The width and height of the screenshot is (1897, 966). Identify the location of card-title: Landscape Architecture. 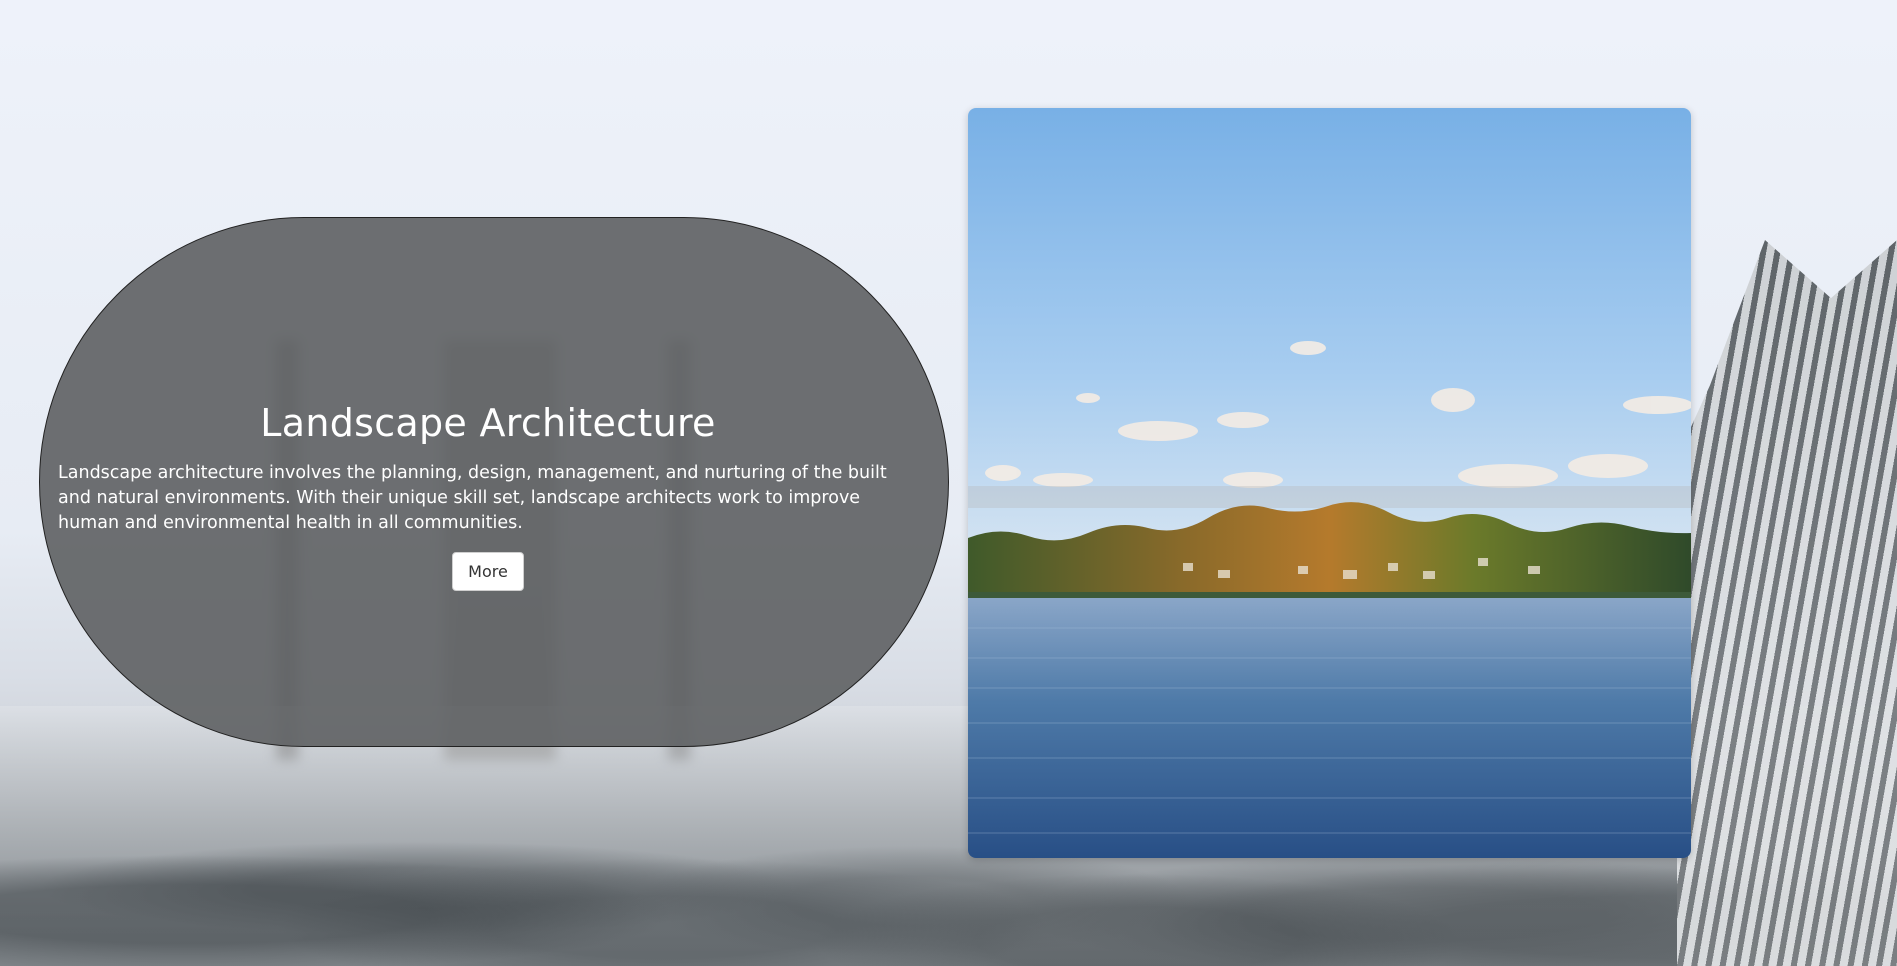
(488, 423).